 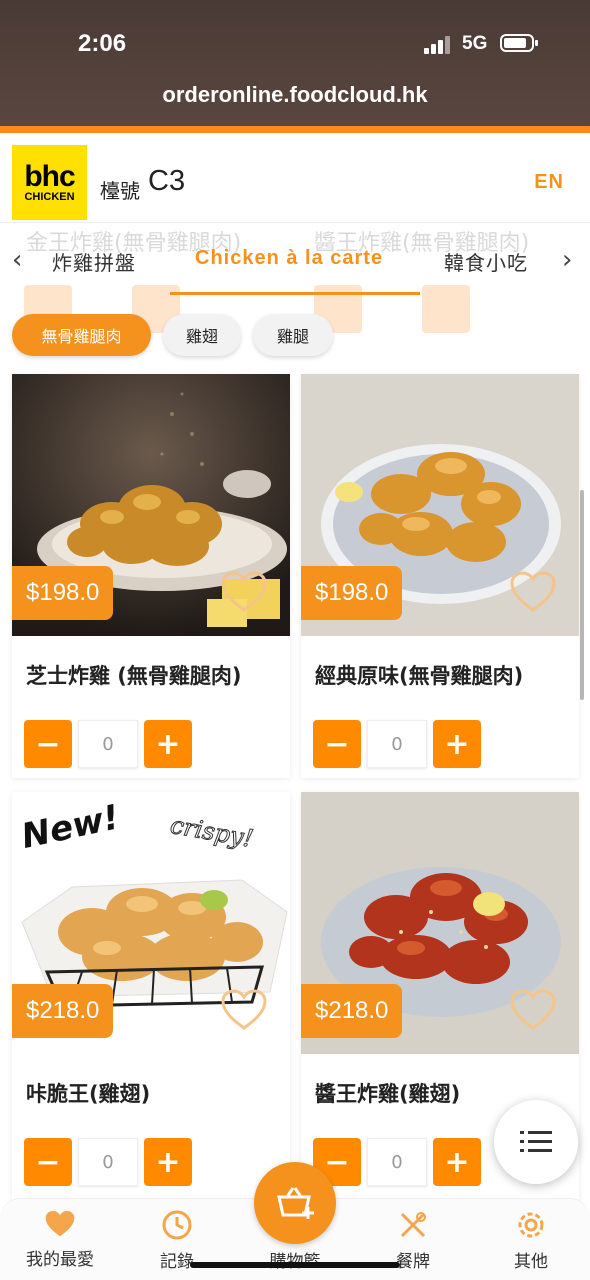 I want to click on status-time: 2:06, so click(x=102, y=43).